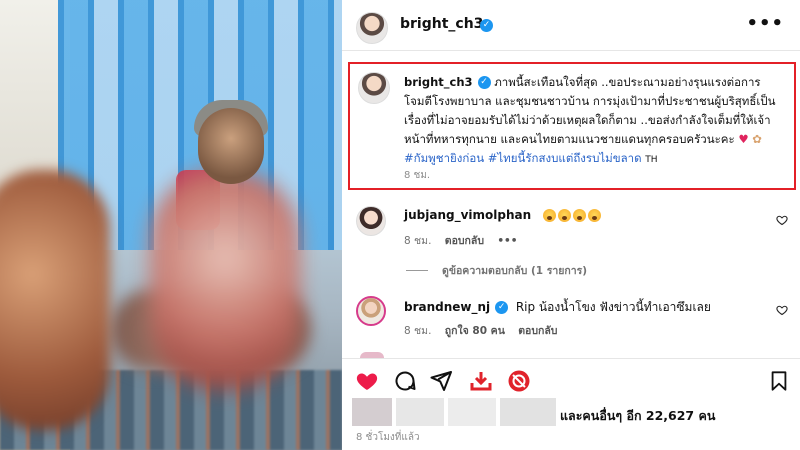  I want to click on repost-button, so click(519, 381).